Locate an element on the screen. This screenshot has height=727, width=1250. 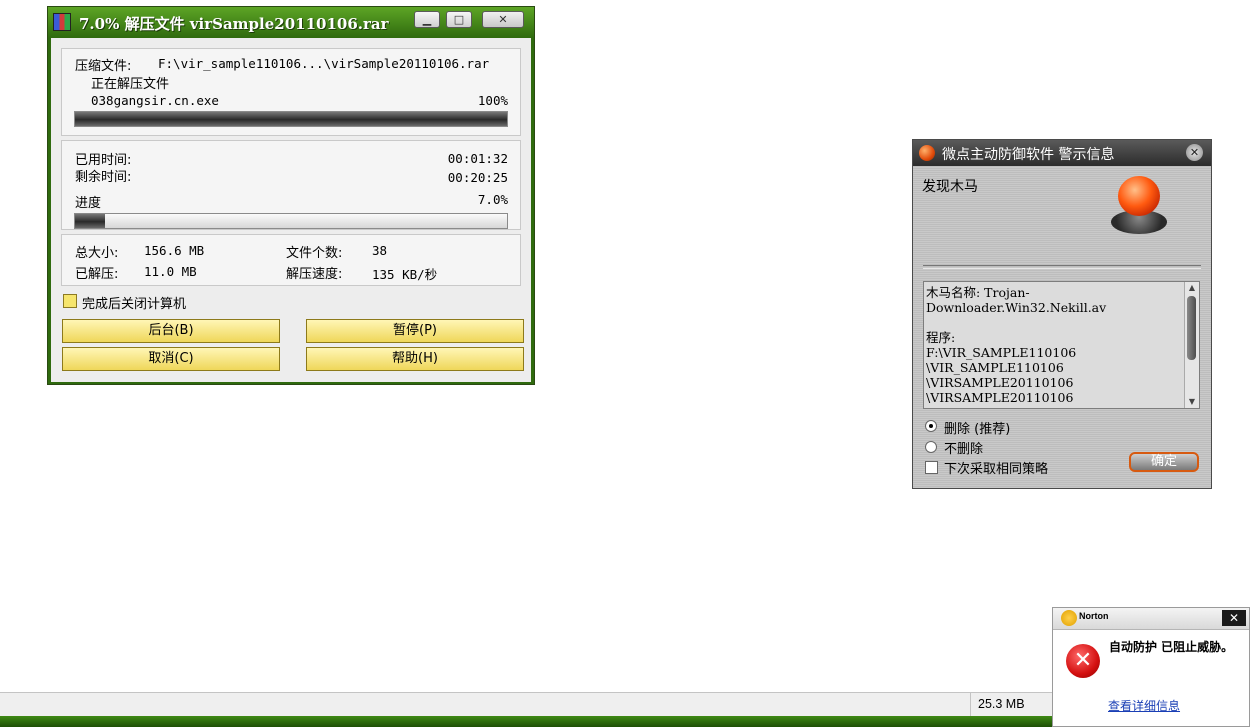
threat-detail-line: 程序: is located at coordinates (941, 337).